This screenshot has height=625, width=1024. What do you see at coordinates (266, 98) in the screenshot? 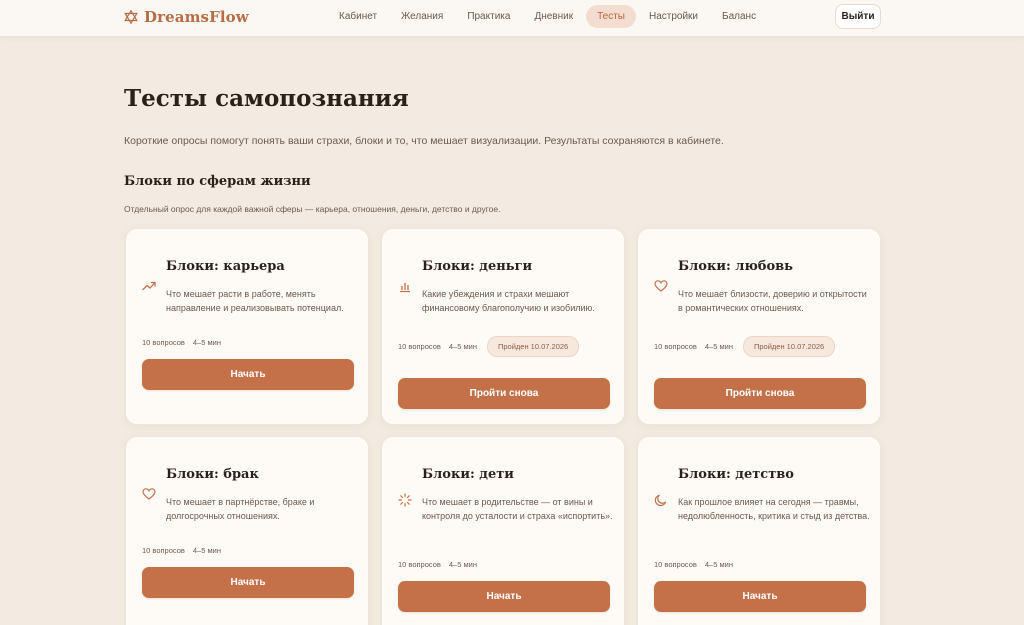
I see `page-title: Тесты самопознания` at bounding box center [266, 98].